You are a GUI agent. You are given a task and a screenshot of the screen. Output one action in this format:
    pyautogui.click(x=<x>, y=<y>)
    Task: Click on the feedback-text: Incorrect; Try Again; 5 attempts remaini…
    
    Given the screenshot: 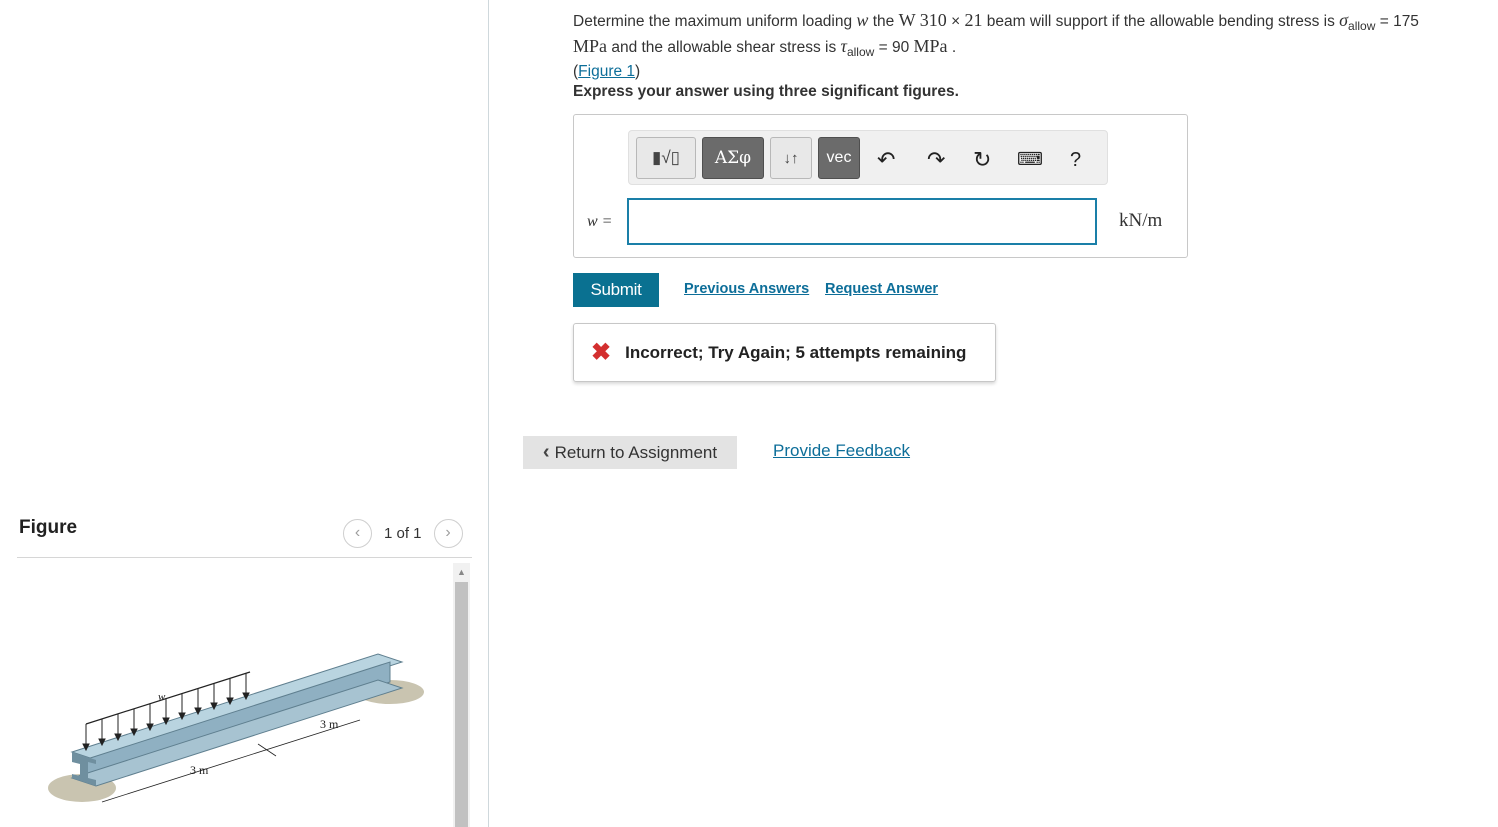 What is the action you would take?
    pyautogui.click(x=796, y=352)
    